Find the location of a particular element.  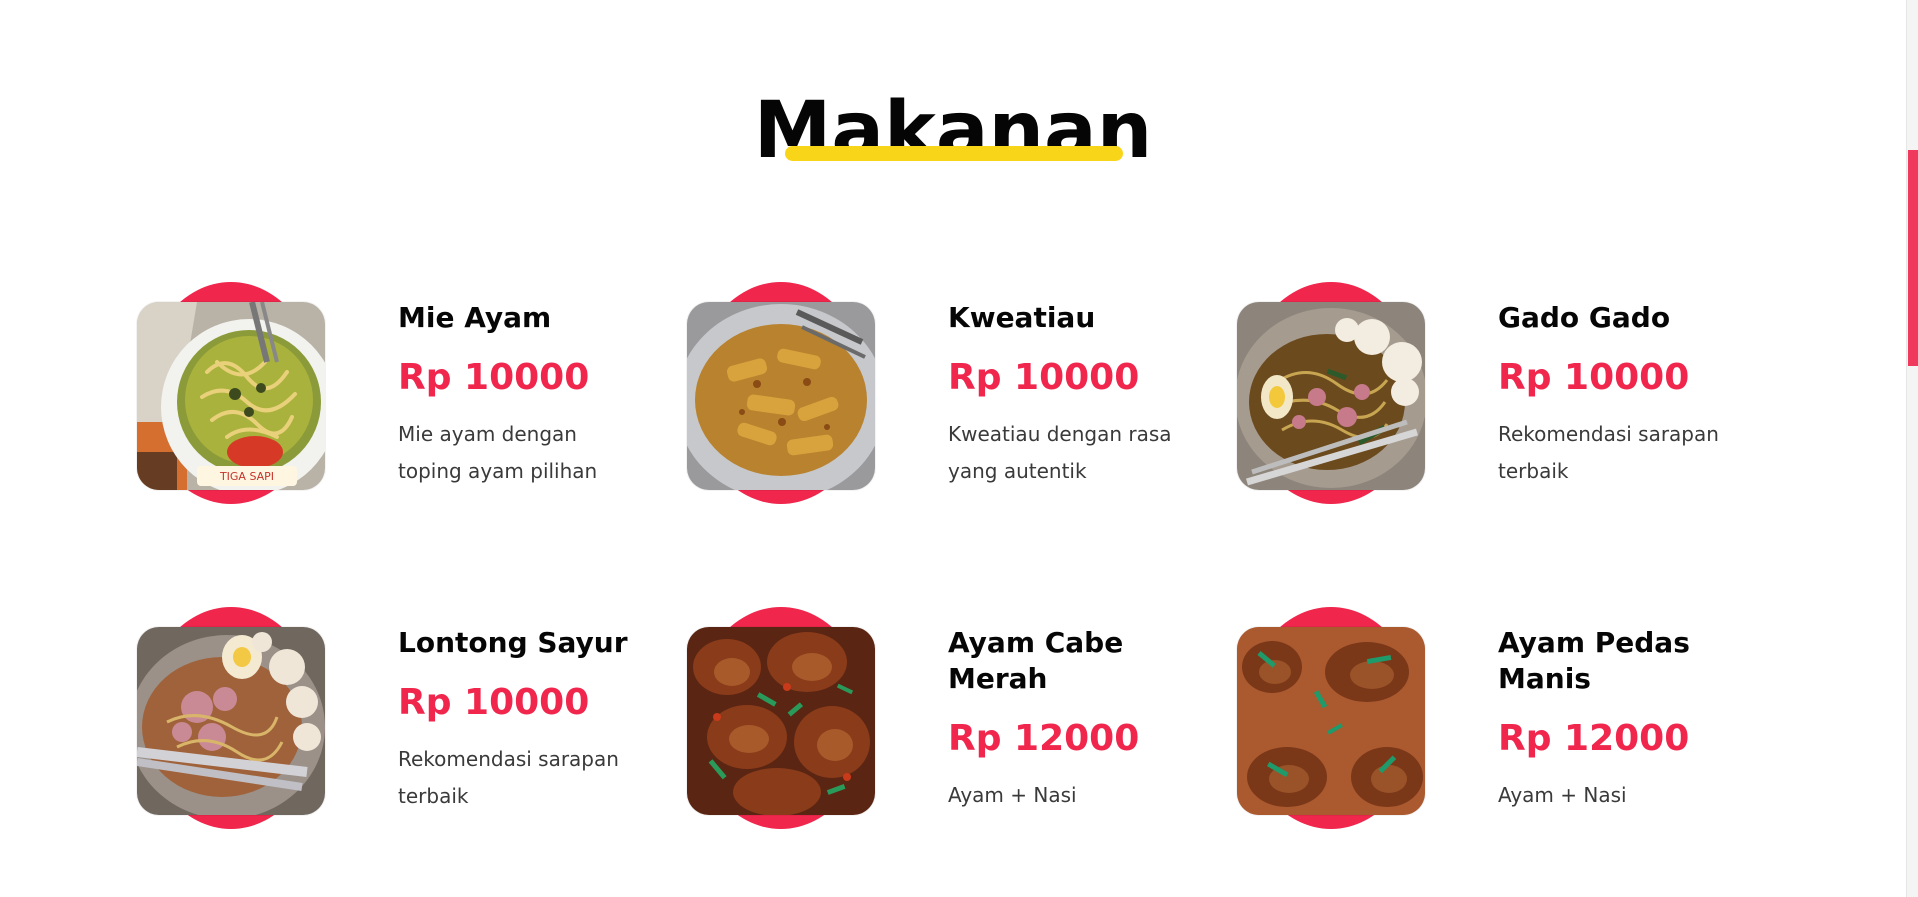

ayam-pedas-manis-photo is located at coordinates (1331, 721).